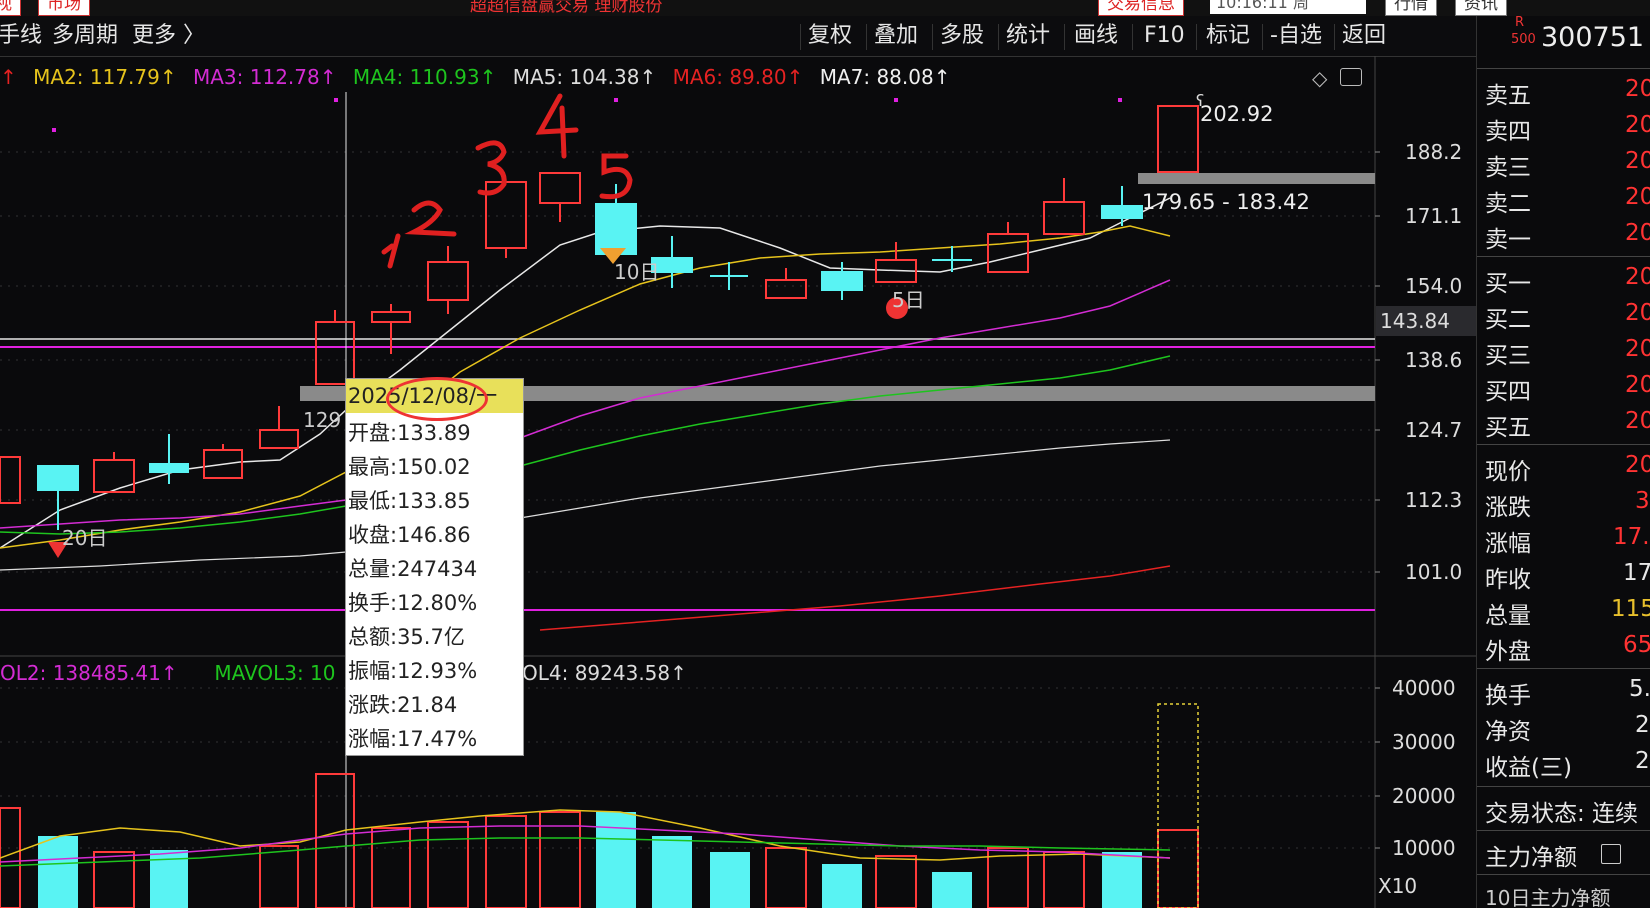 The image size is (1650, 908). What do you see at coordinates (1411, 8) in the screenshot?
I see `top-button-quotes: 行情` at bounding box center [1411, 8].